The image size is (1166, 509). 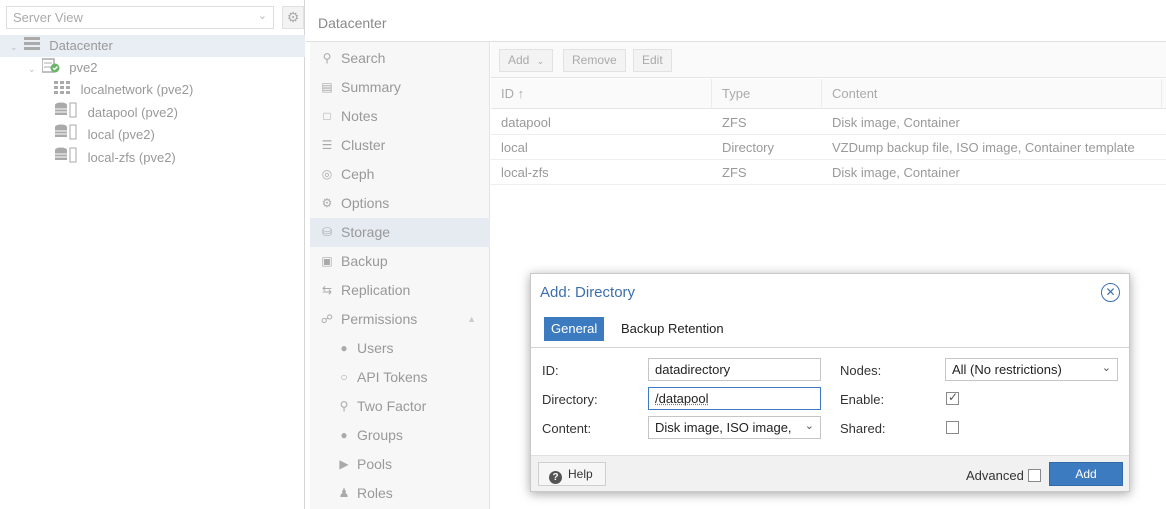 I want to click on tree-item-local-zfs: local-zfs (pve2), so click(x=152, y=158).